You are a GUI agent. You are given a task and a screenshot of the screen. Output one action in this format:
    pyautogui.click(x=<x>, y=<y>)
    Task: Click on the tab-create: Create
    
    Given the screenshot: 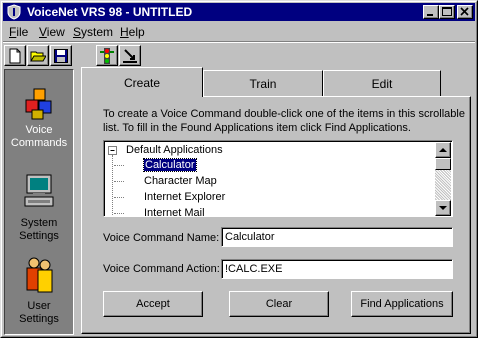 What is the action you would take?
    pyautogui.click(x=142, y=82)
    